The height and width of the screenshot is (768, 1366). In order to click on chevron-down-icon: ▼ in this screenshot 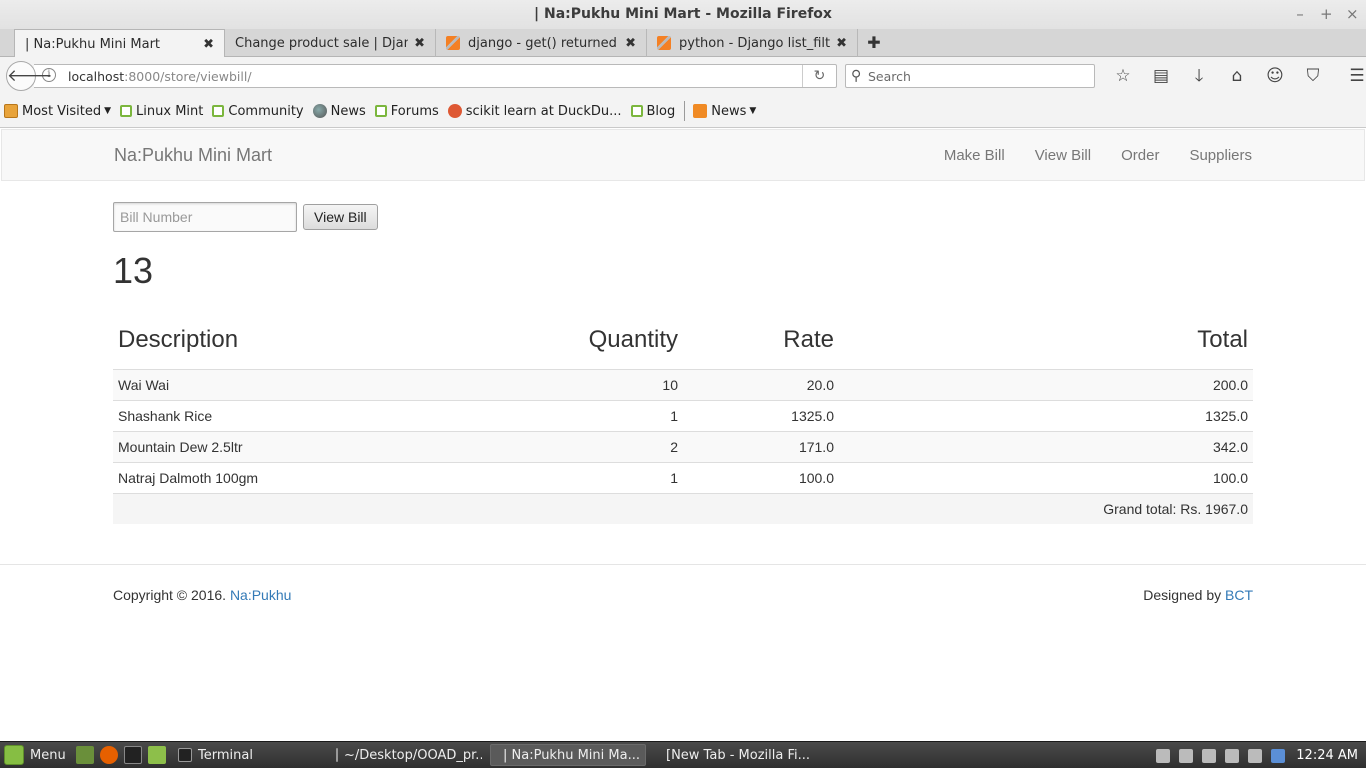, I will do `click(108, 111)`.